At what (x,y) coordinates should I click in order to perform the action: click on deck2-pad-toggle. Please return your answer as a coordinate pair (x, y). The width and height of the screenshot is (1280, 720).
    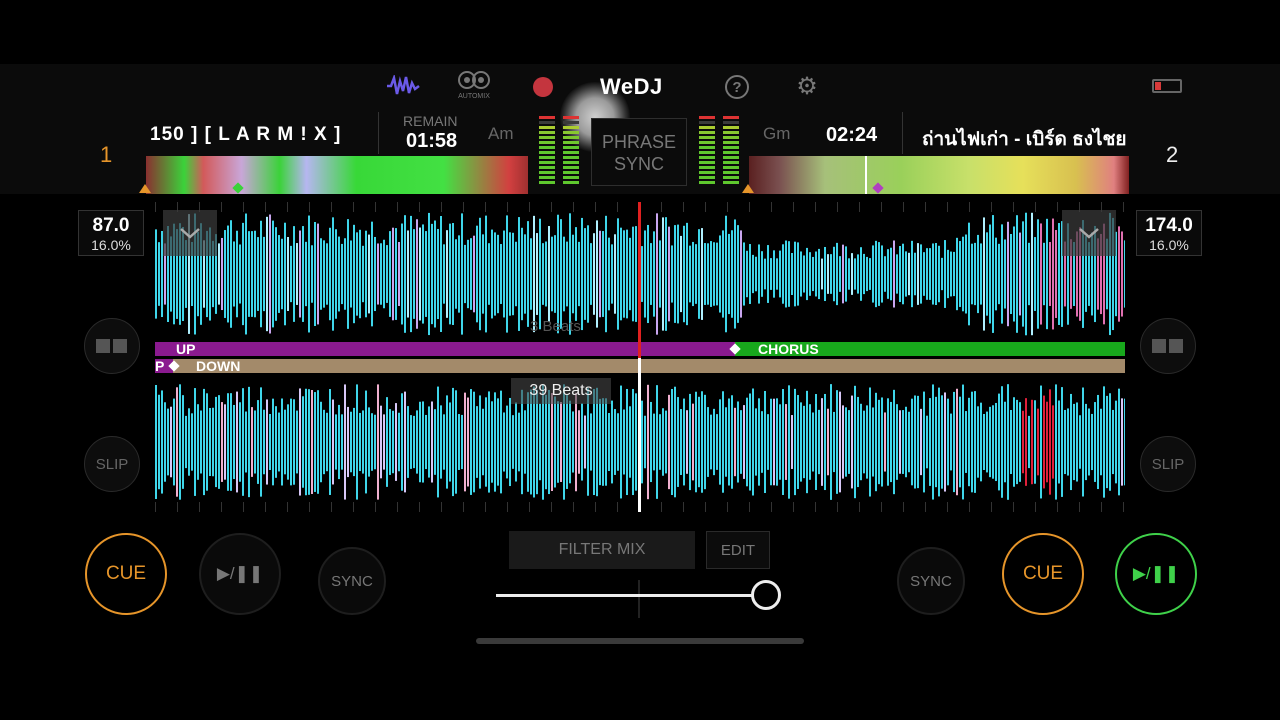
    Looking at the image, I should click on (1168, 346).